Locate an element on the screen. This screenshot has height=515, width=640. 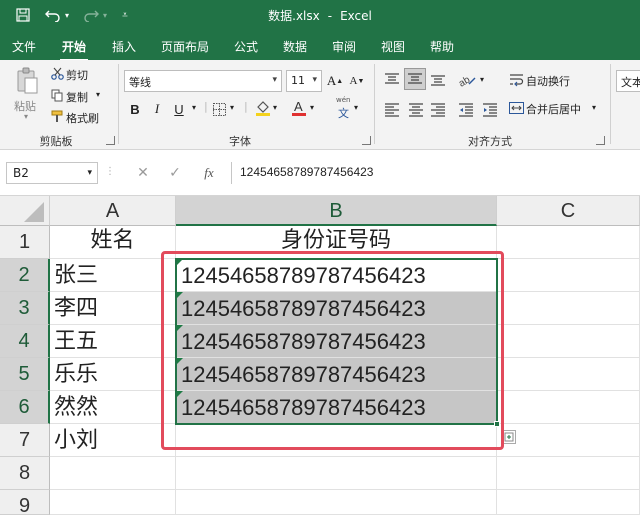
cell-a6: 然然 is located at coordinates (113, 407).